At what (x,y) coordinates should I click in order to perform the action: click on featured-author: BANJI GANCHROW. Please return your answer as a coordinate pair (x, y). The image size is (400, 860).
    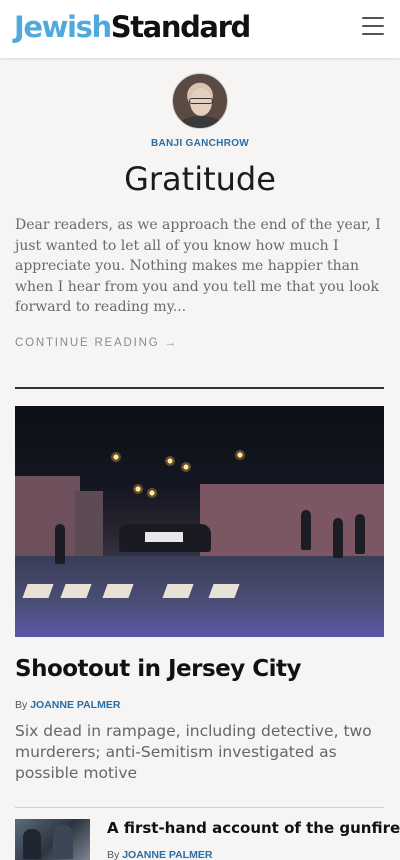
    Looking at the image, I should click on (200, 143).